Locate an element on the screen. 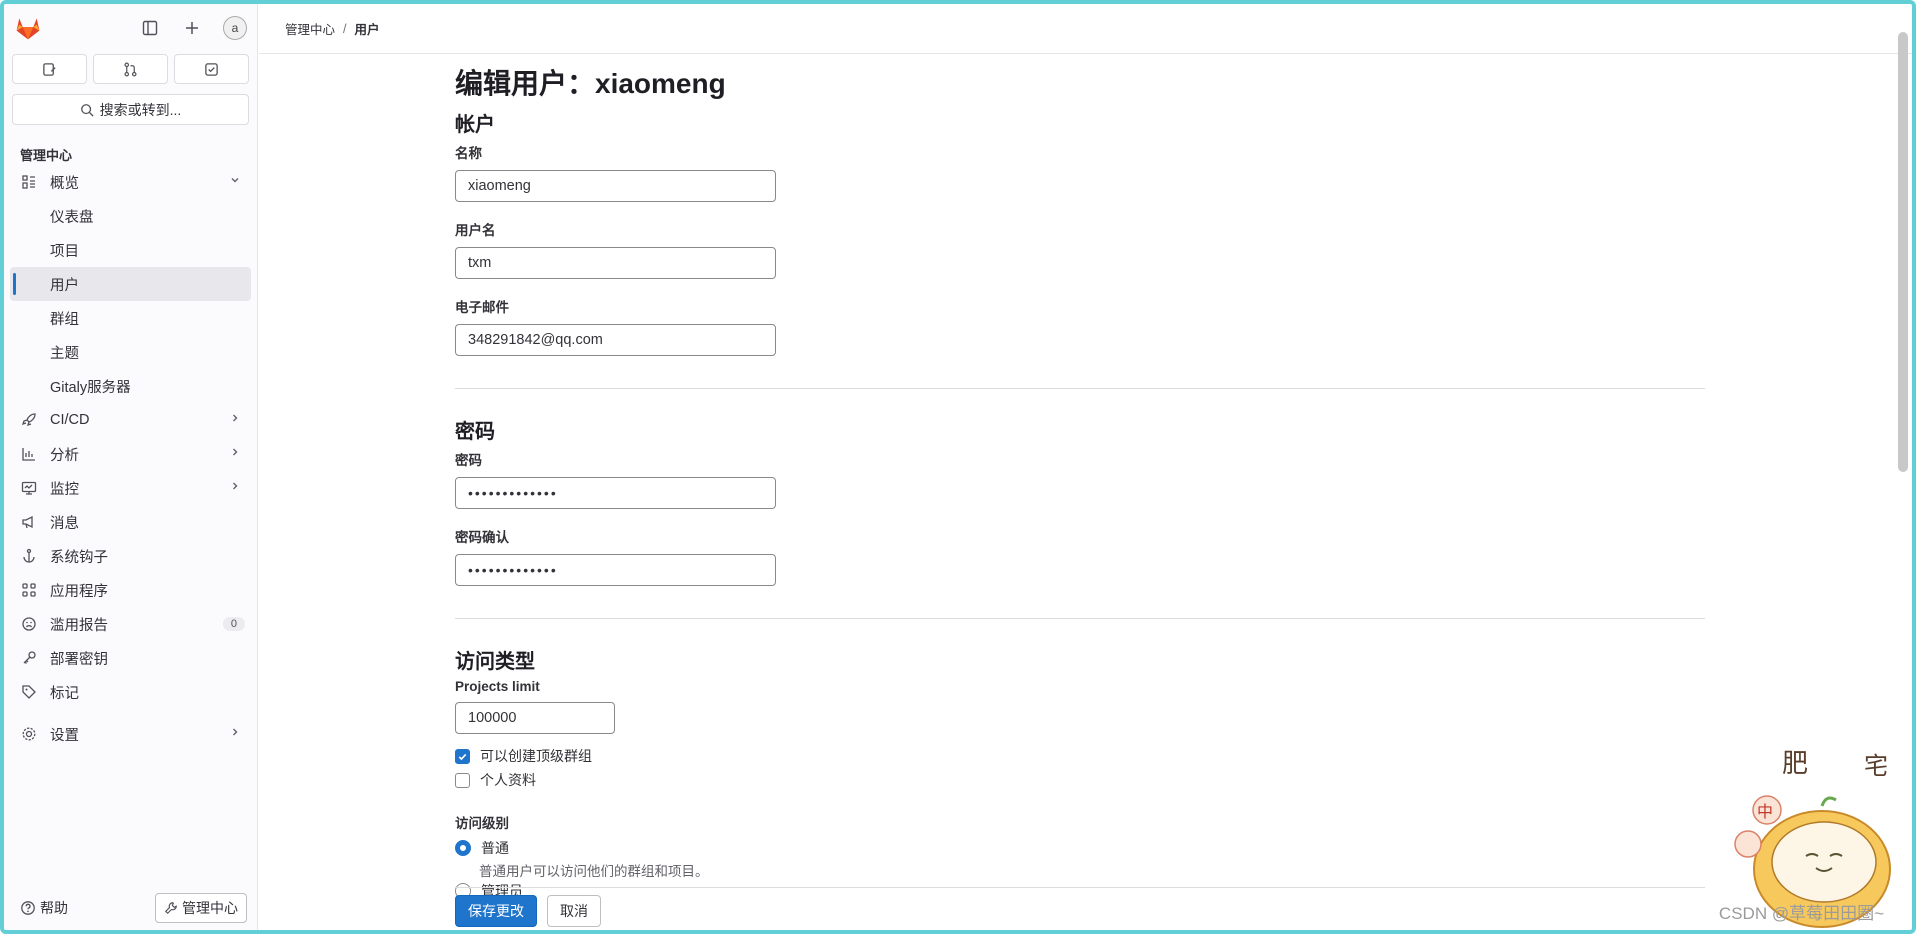 This screenshot has height=934, width=1916. sidebar-item-overview: 概览 is located at coordinates (130, 182).